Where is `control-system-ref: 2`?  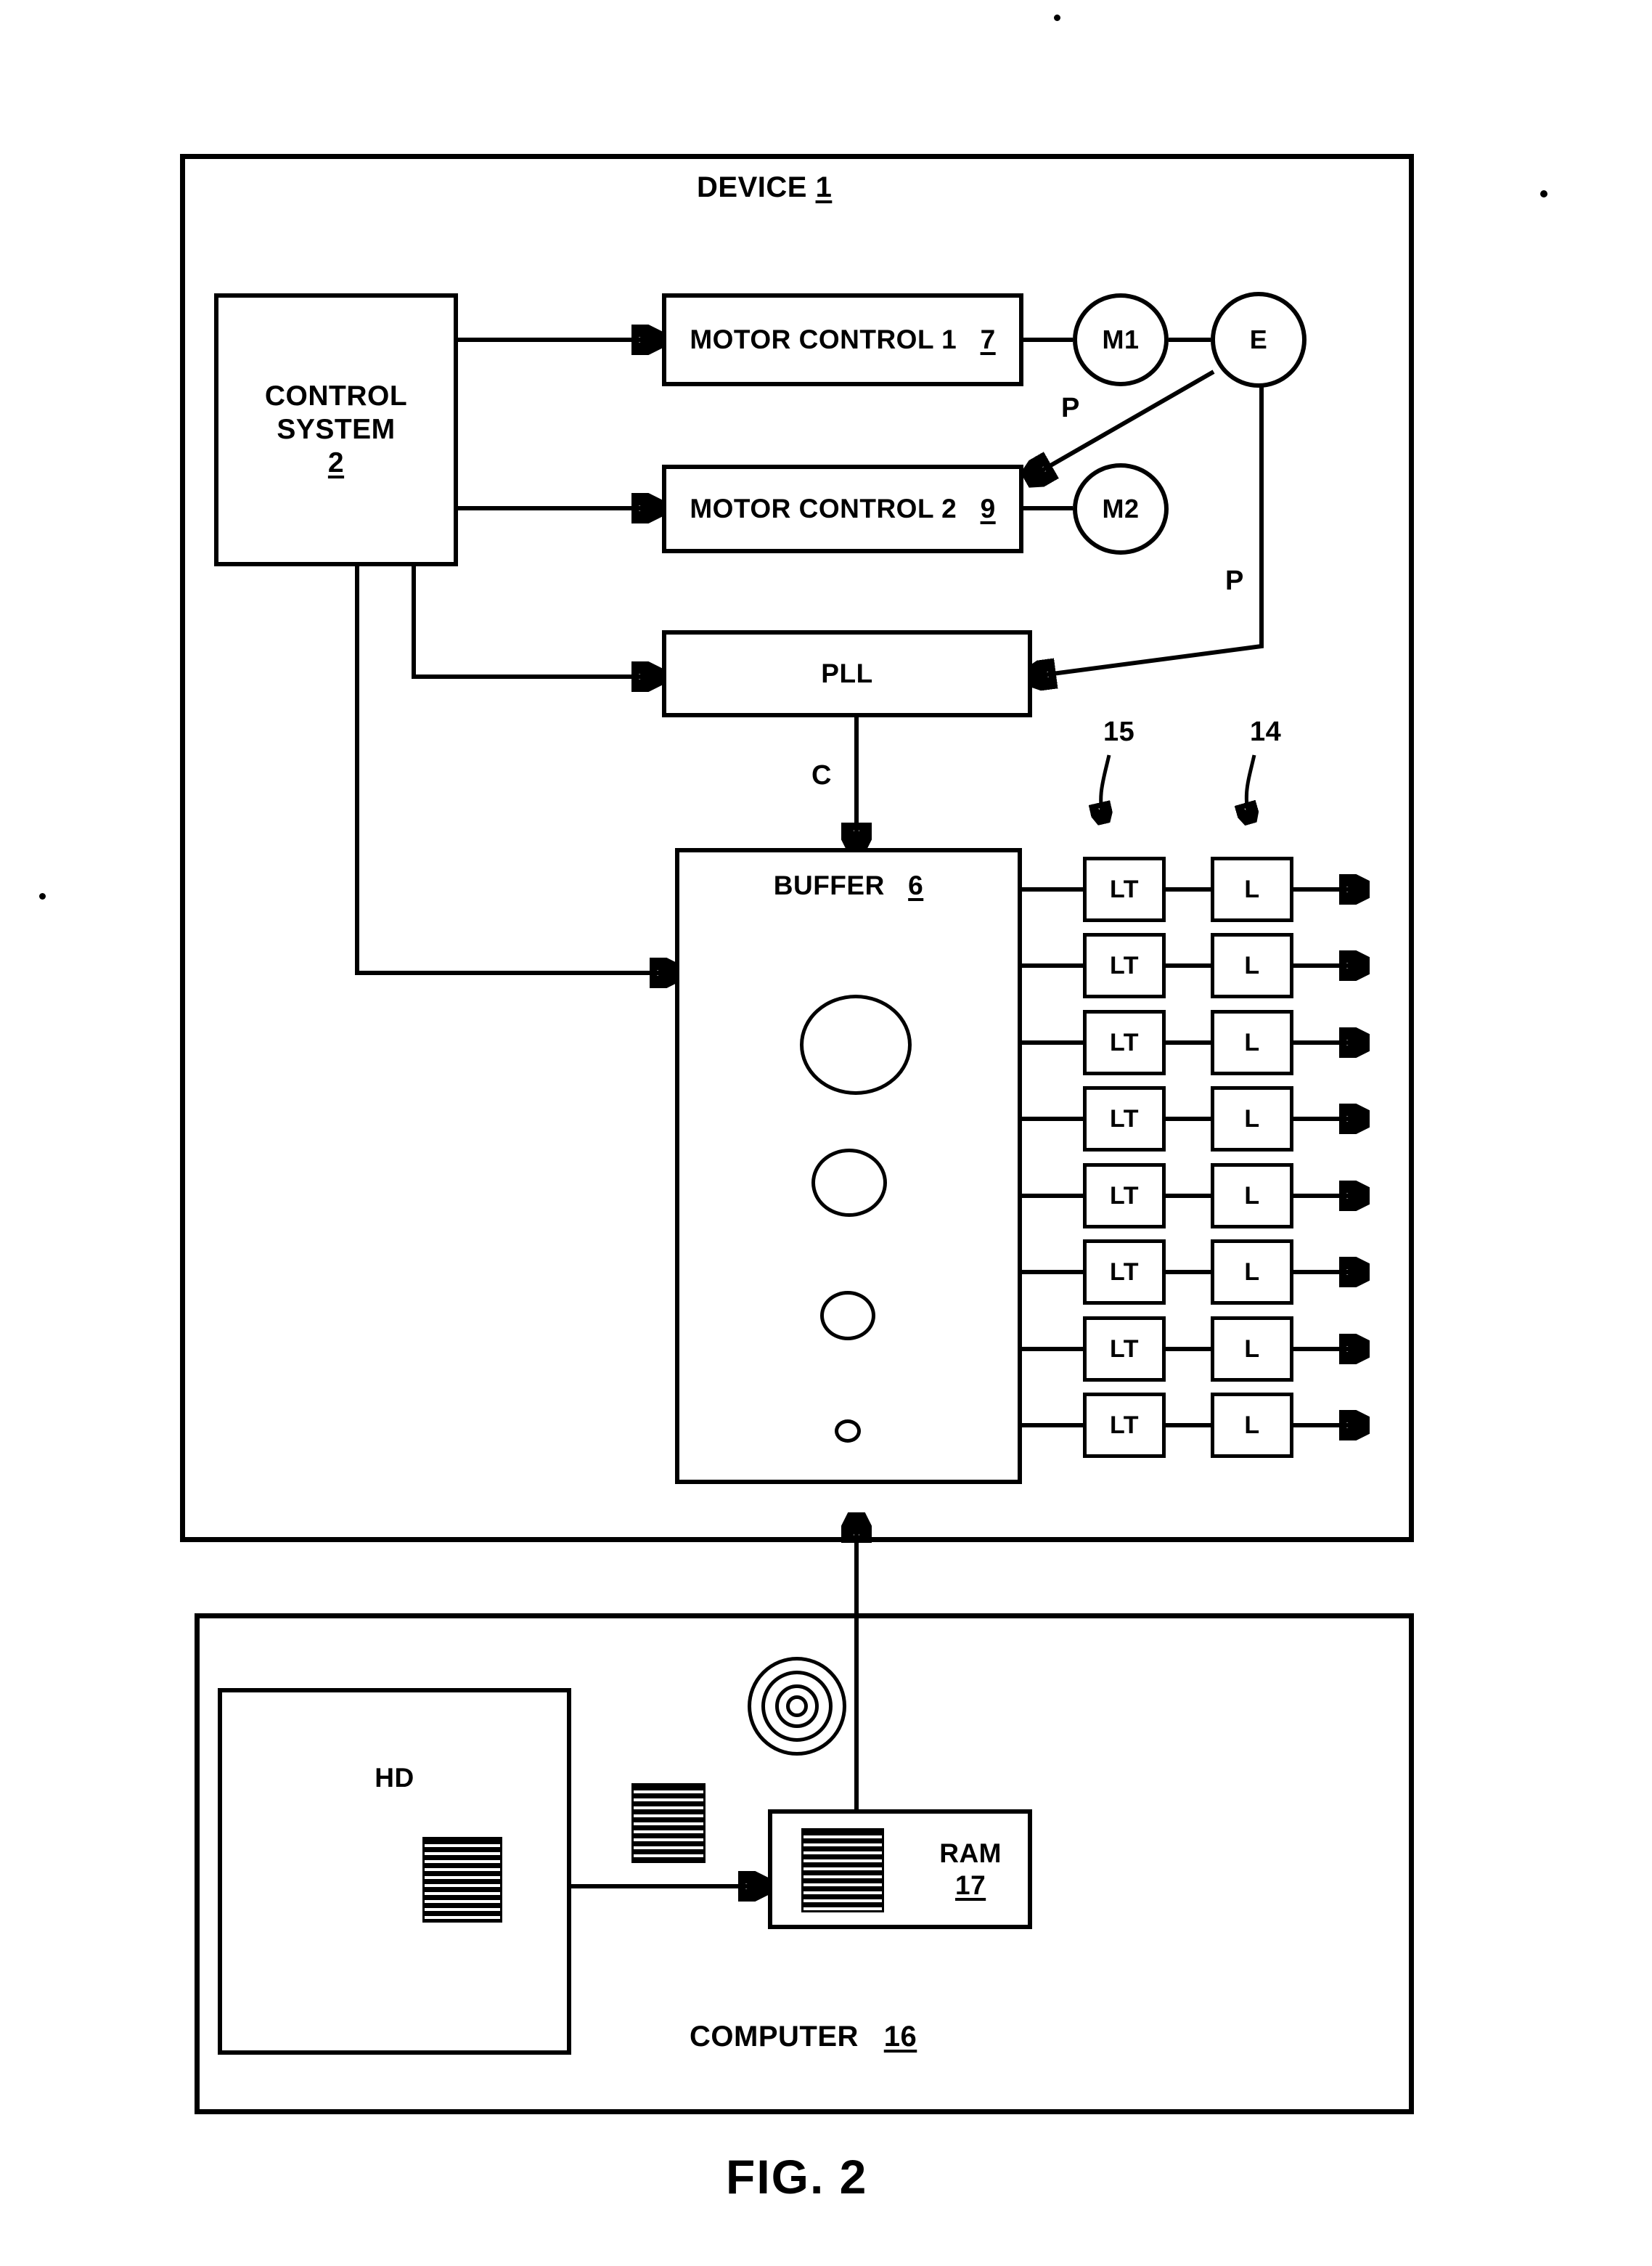
control-system-ref: 2 is located at coordinates (336, 462).